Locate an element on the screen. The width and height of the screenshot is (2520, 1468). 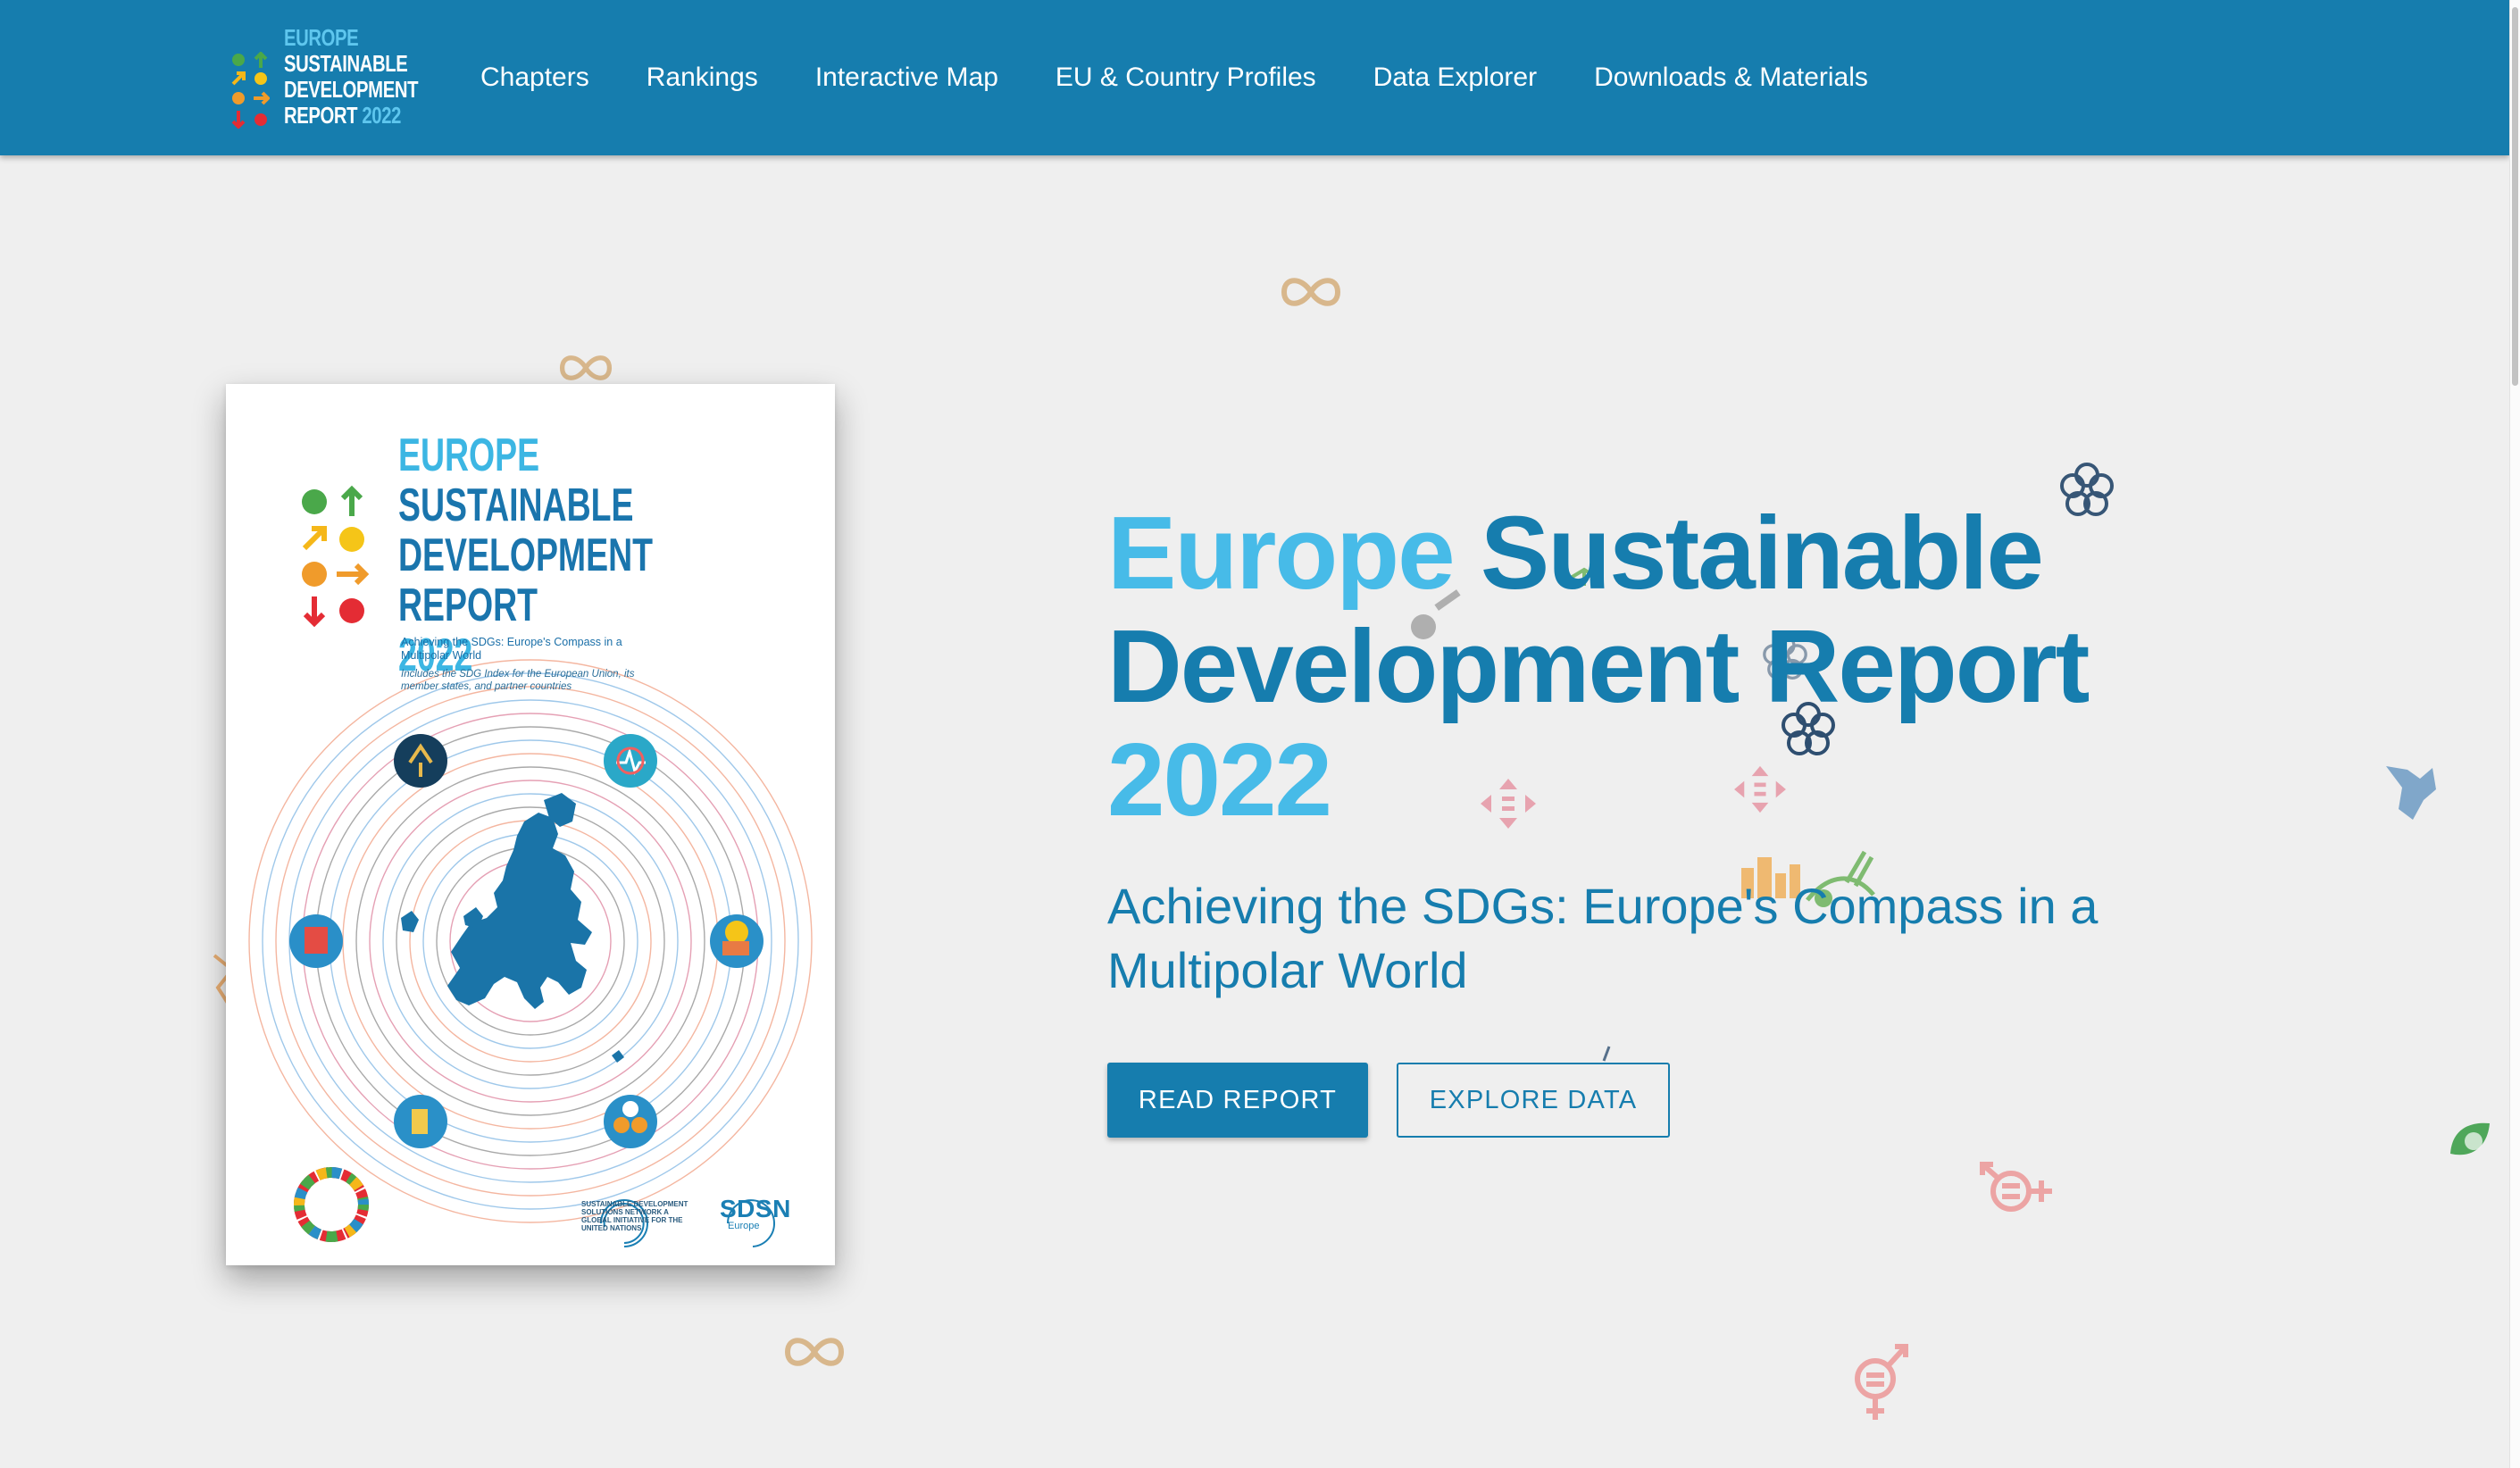
sdg-arrows-logo-icon is located at coordinates (250, 90).